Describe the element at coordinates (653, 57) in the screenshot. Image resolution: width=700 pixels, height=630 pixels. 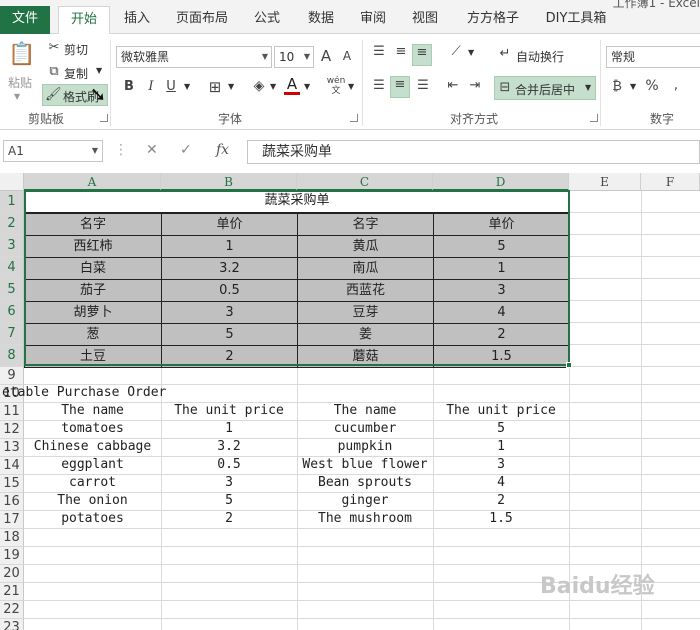
I see `number-format-select: 常规` at that location.